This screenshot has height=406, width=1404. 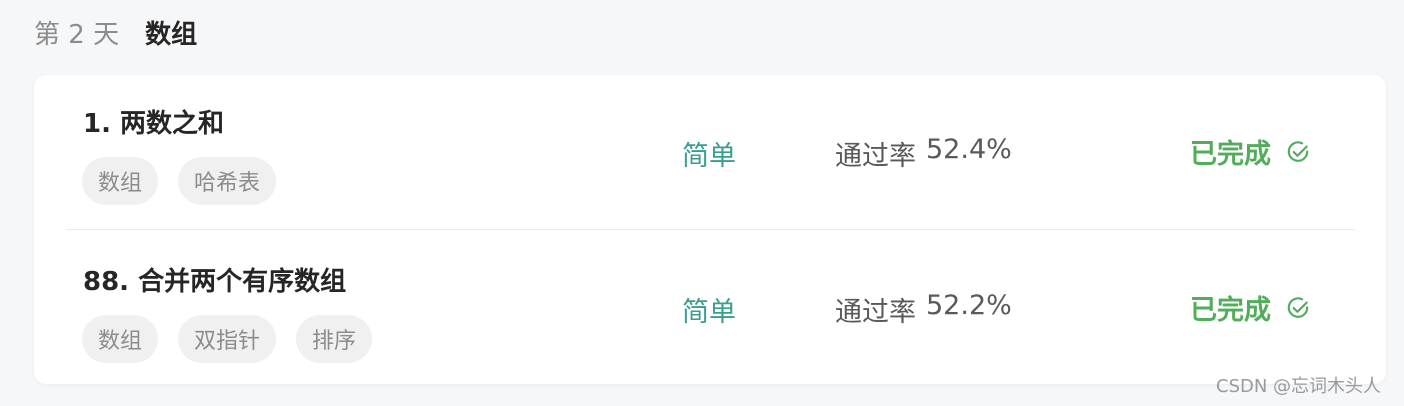 What do you see at coordinates (1299, 386) in the screenshot?
I see `watermark: CSDN @忘词木头人` at bounding box center [1299, 386].